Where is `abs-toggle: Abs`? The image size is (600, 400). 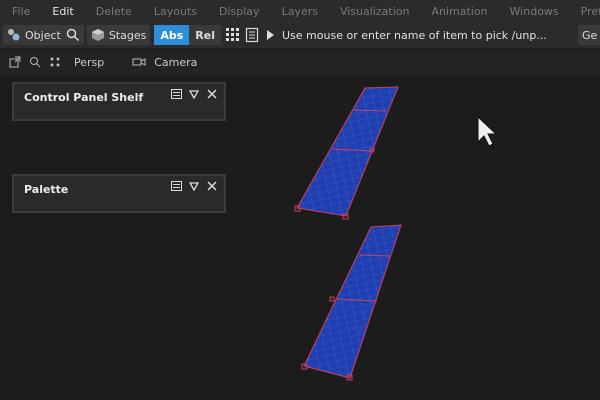 abs-toggle: Abs is located at coordinates (172, 35).